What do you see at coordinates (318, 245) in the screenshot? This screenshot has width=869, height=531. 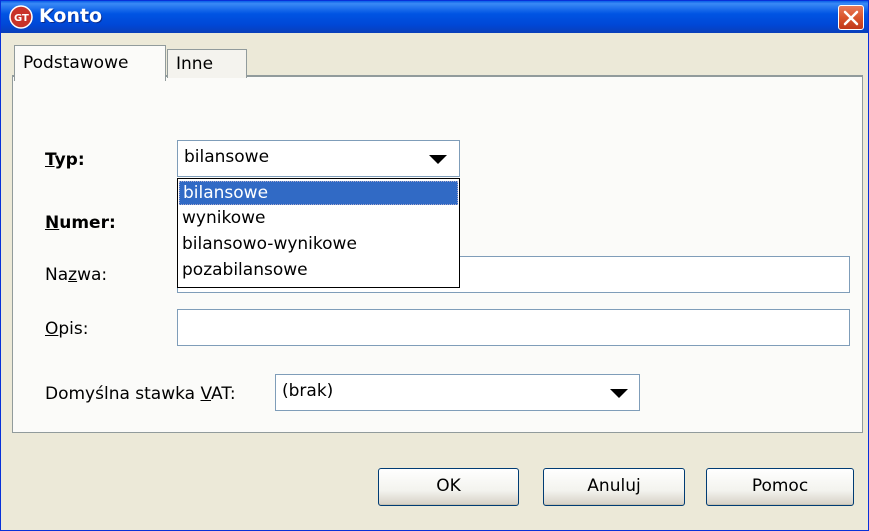 I see `typ-option-bilansowo-wynikowe: bilansowo-wynikowe` at bounding box center [318, 245].